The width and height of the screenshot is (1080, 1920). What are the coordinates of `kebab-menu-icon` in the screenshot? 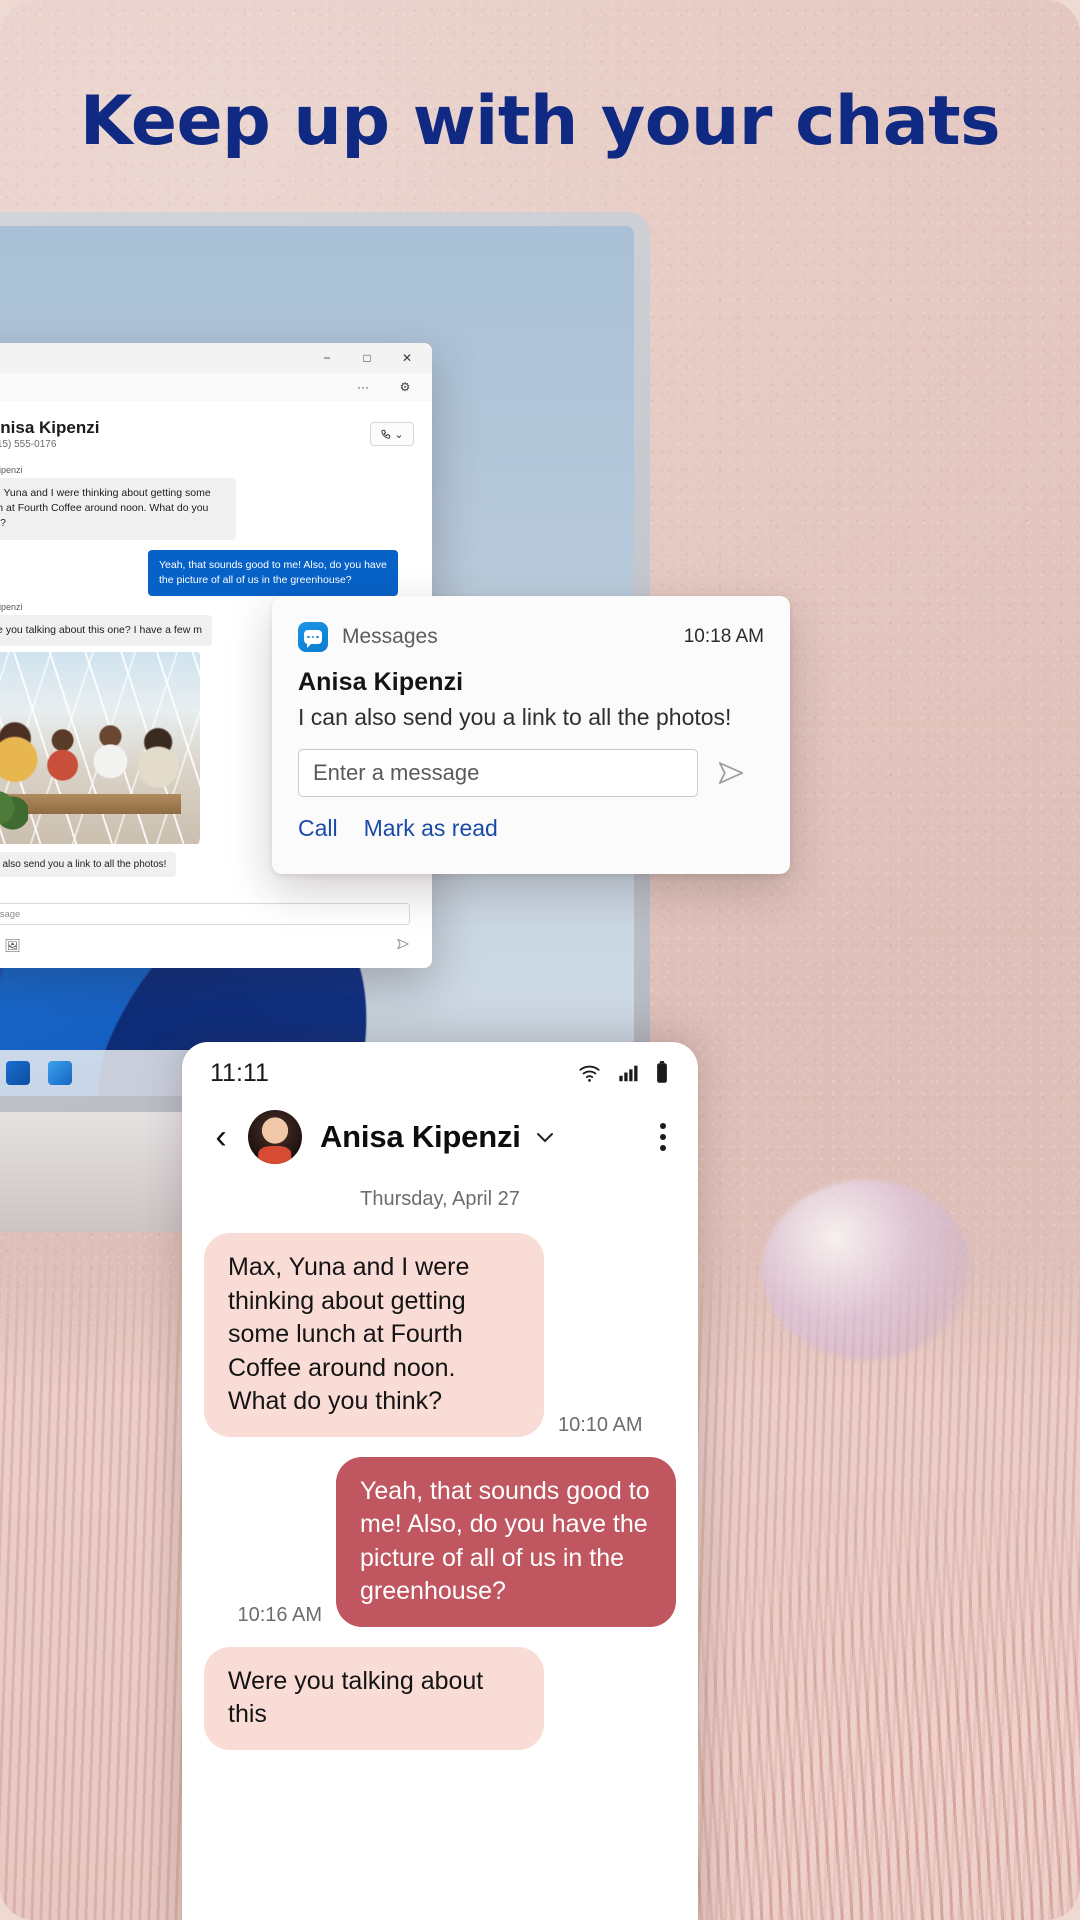 It's located at (663, 1137).